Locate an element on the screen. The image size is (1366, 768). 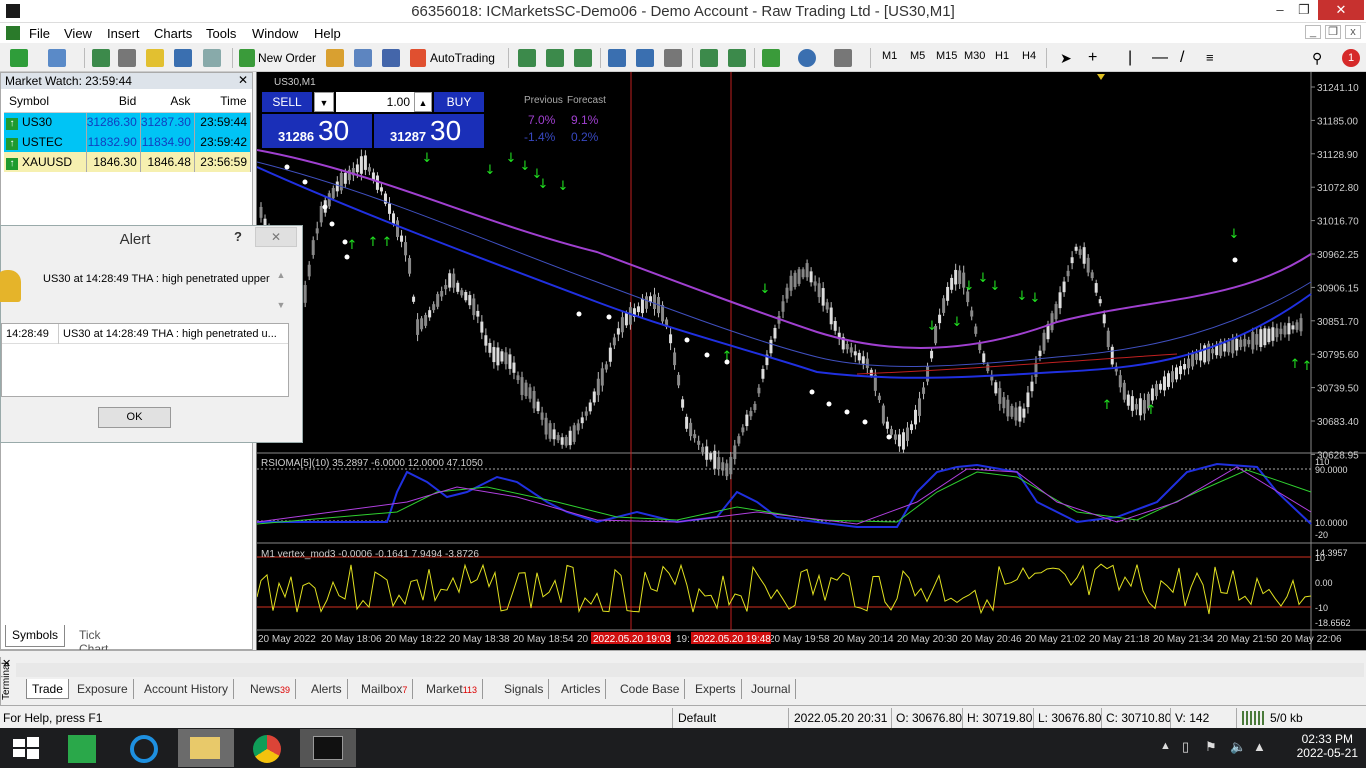
store-icon is located at coordinates (84, 748).